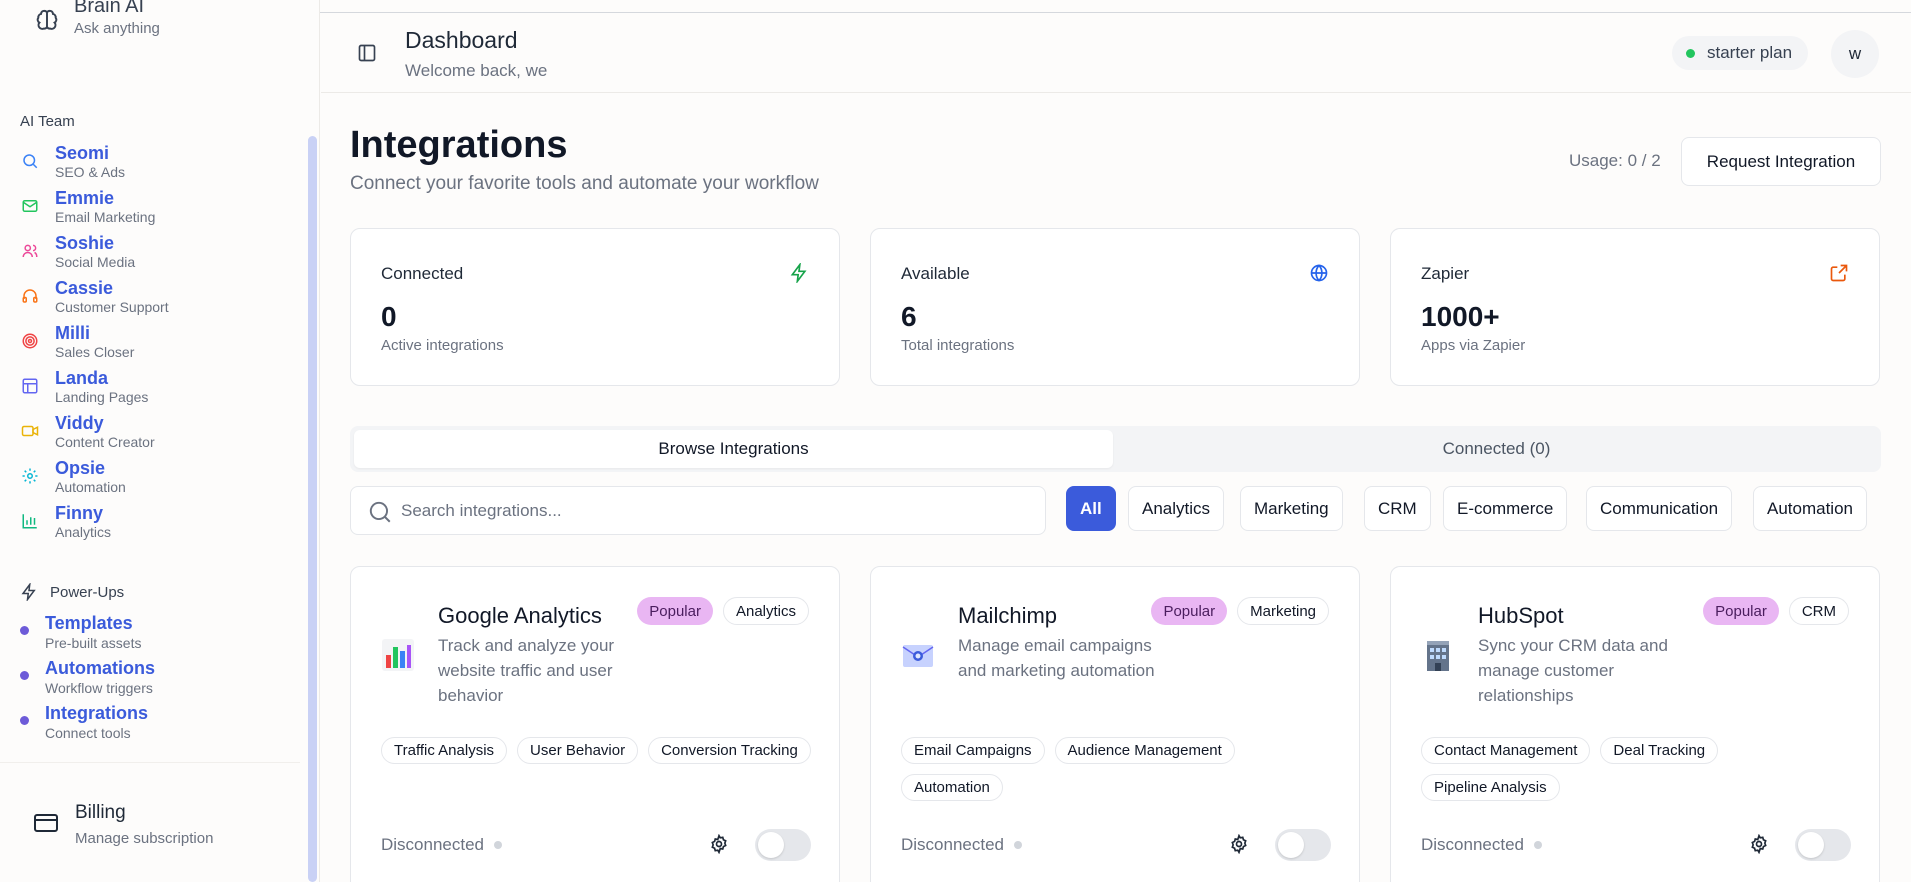  Describe the element at coordinates (367, 55) in the screenshot. I see `sidebar-toggle-icon` at that location.